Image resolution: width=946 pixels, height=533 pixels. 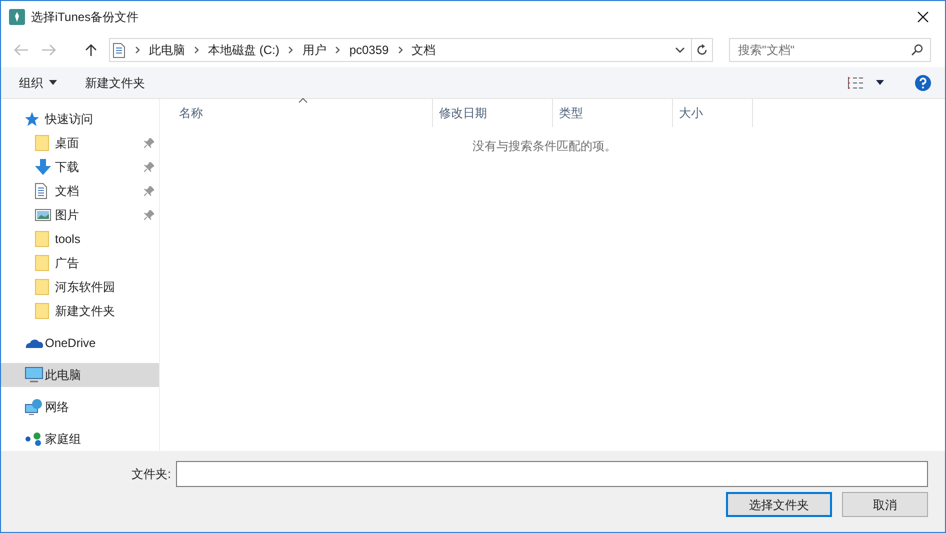 I want to click on nav-item: 桌面, so click(x=80, y=143).